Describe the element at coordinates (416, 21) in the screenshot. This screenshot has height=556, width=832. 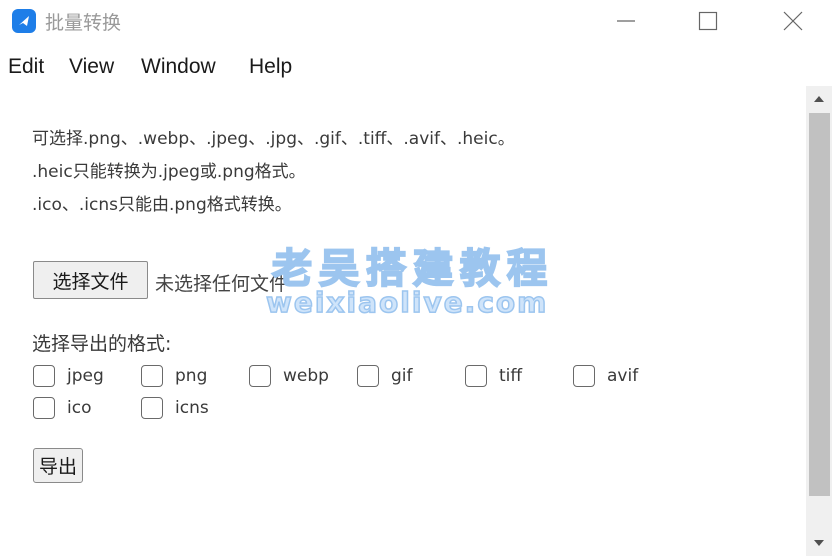
I see `title-bar: 批量转换` at that location.